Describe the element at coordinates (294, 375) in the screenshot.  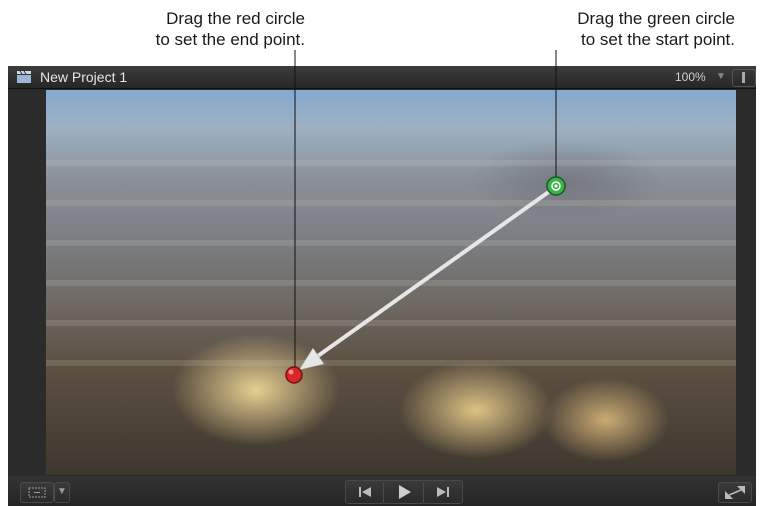
I see `end-point-handle` at that location.